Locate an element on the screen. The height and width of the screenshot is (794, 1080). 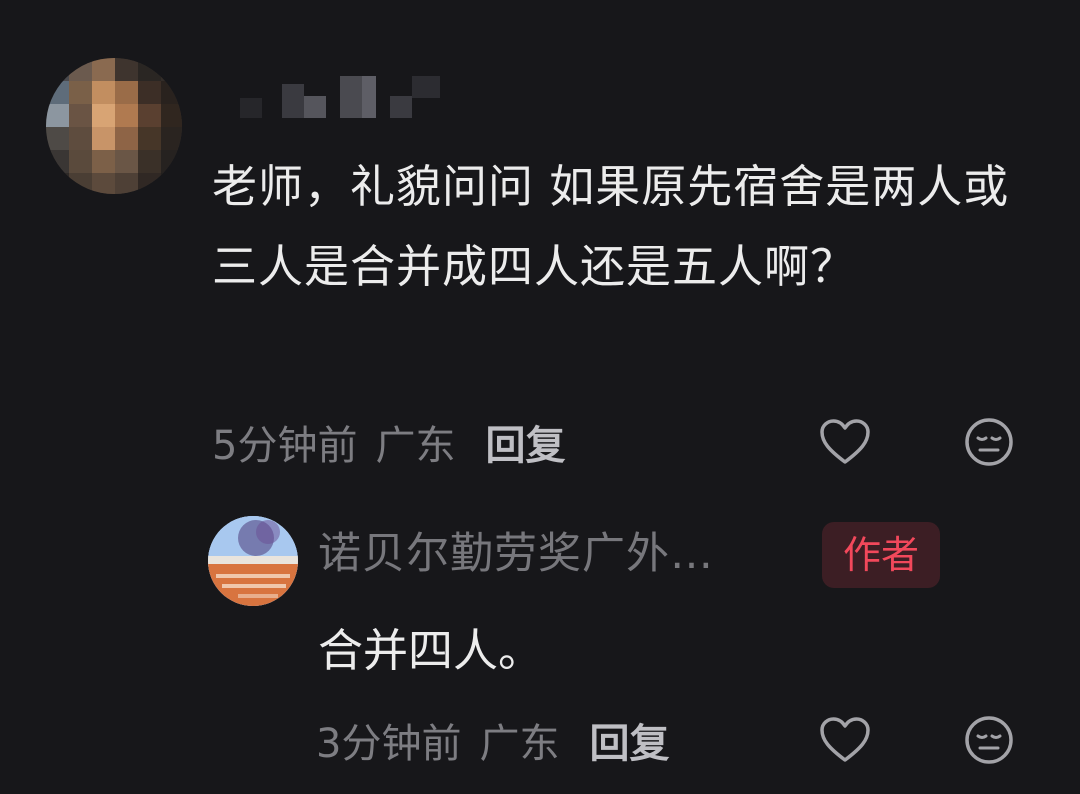
reply-time: 3分钟前 is located at coordinates (389, 744).